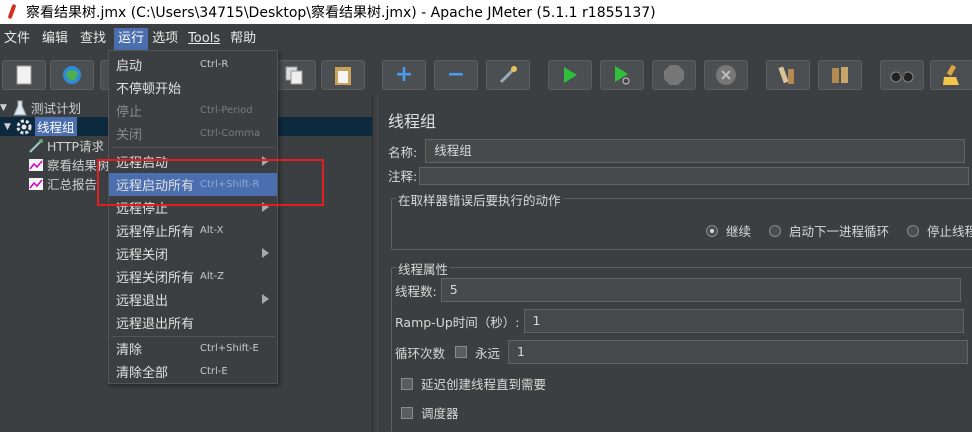 The width and height of the screenshot is (972, 432). I want to click on reset-search-button, so click(951, 75).